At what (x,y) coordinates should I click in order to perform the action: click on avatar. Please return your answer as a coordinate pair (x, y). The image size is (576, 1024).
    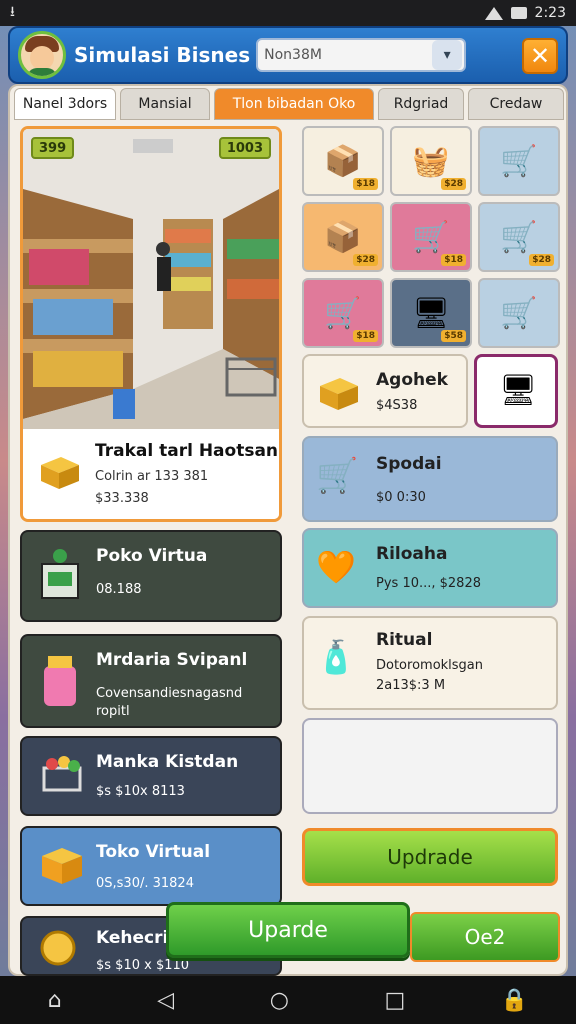
    Looking at the image, I should click on (42, 55).